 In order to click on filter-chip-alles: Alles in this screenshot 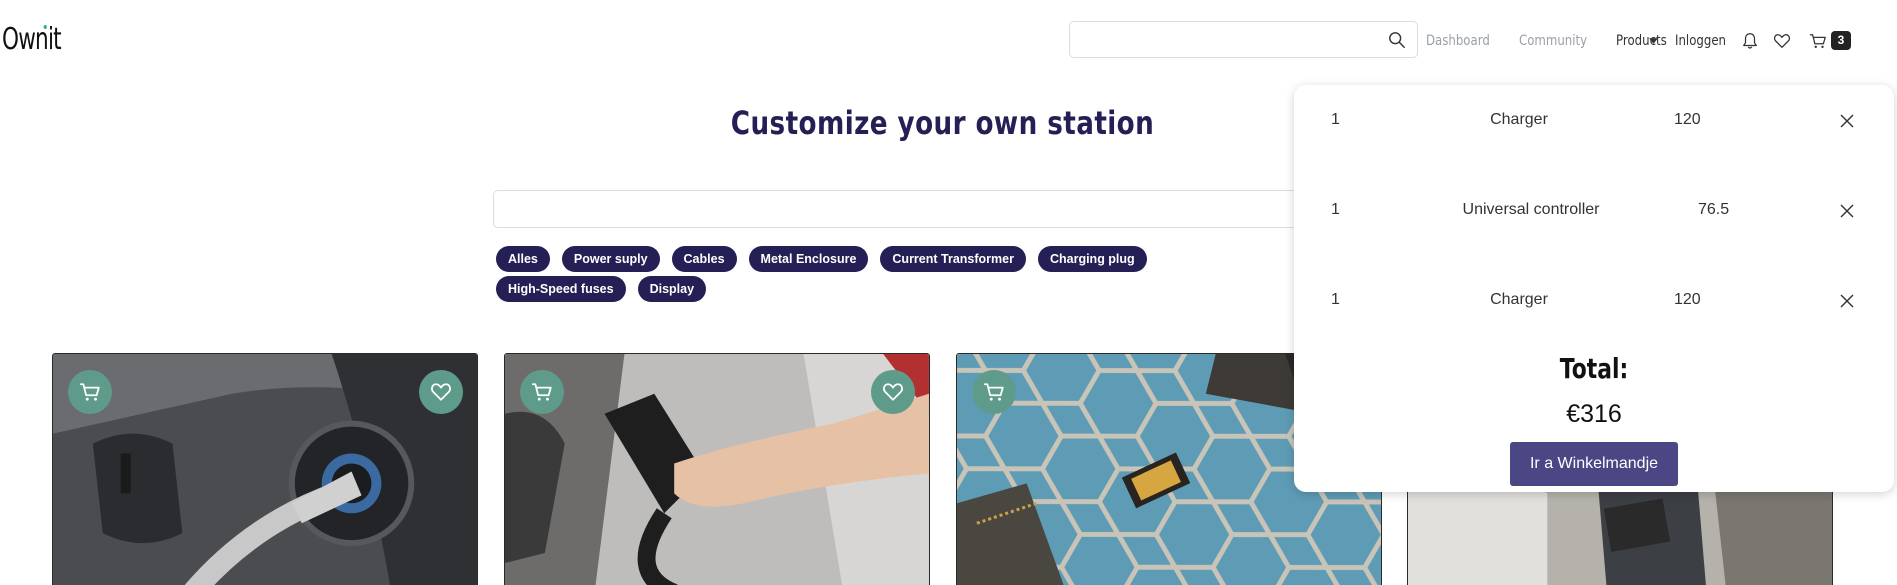, I will do `click(523, 259)`.